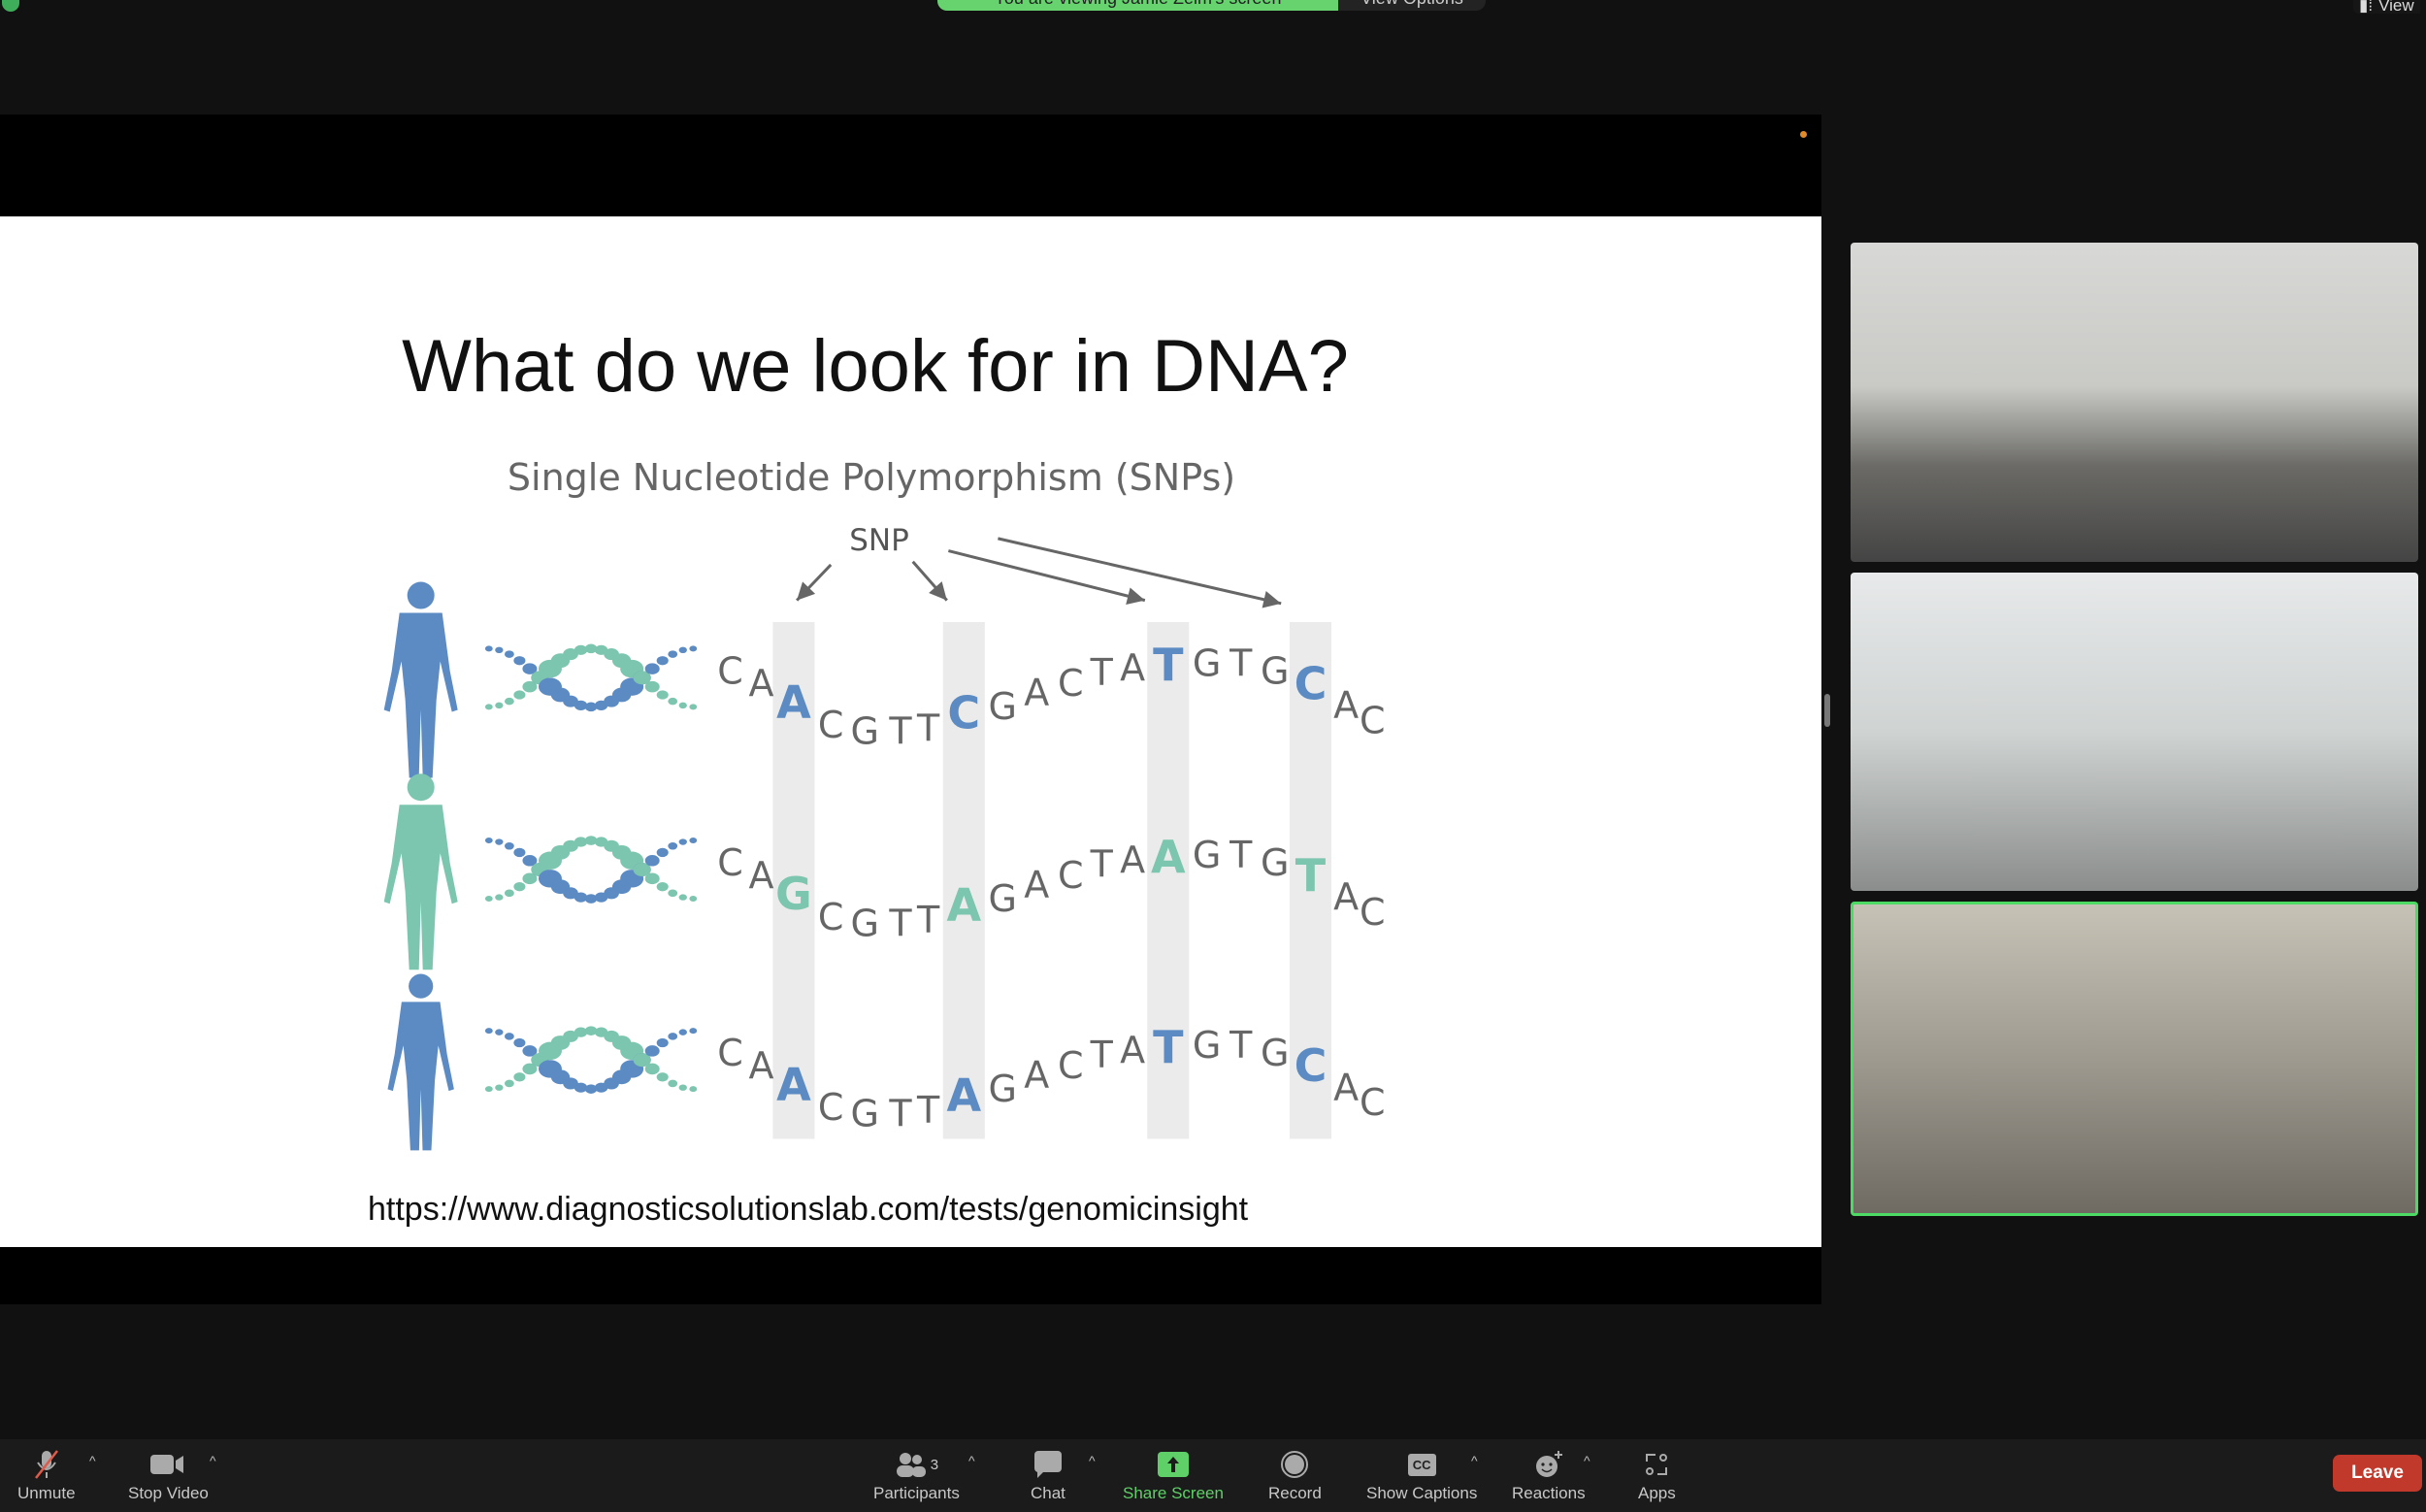 This screenshot has width=2426, height=1512. I want to click on stop-video-button: Stop Video, so click(168, 1476).